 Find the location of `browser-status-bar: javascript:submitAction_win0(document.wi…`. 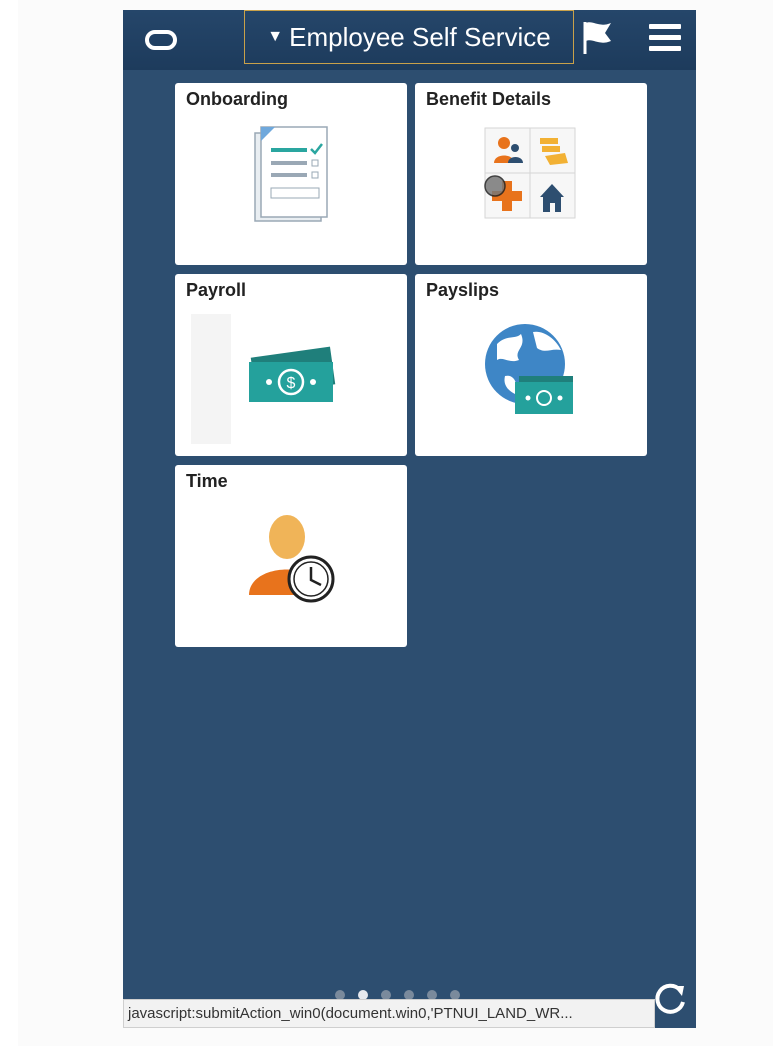

browser-status-bar: javascript:submitAction_win0(document.wi… is located at coordinates (389, 1013).